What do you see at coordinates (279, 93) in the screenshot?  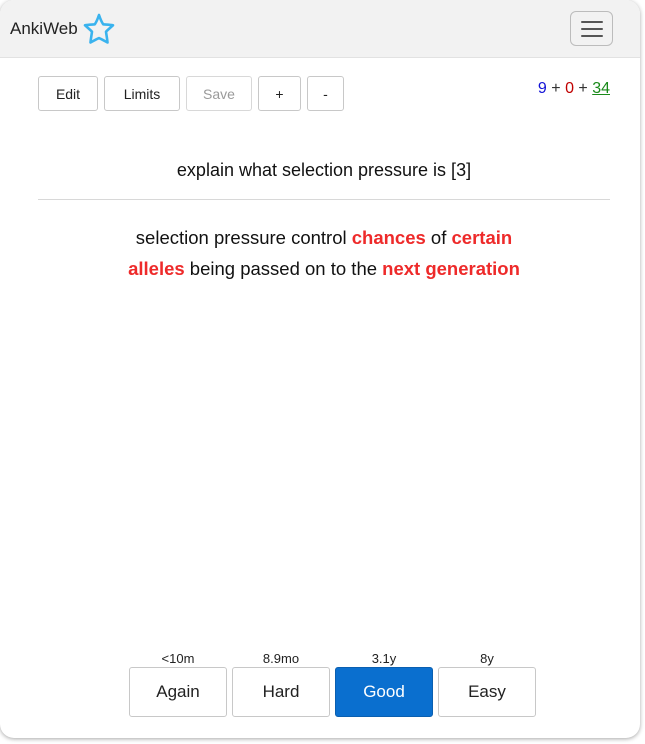 I see `increase-font-button: +` at bounding box center [279, 93].